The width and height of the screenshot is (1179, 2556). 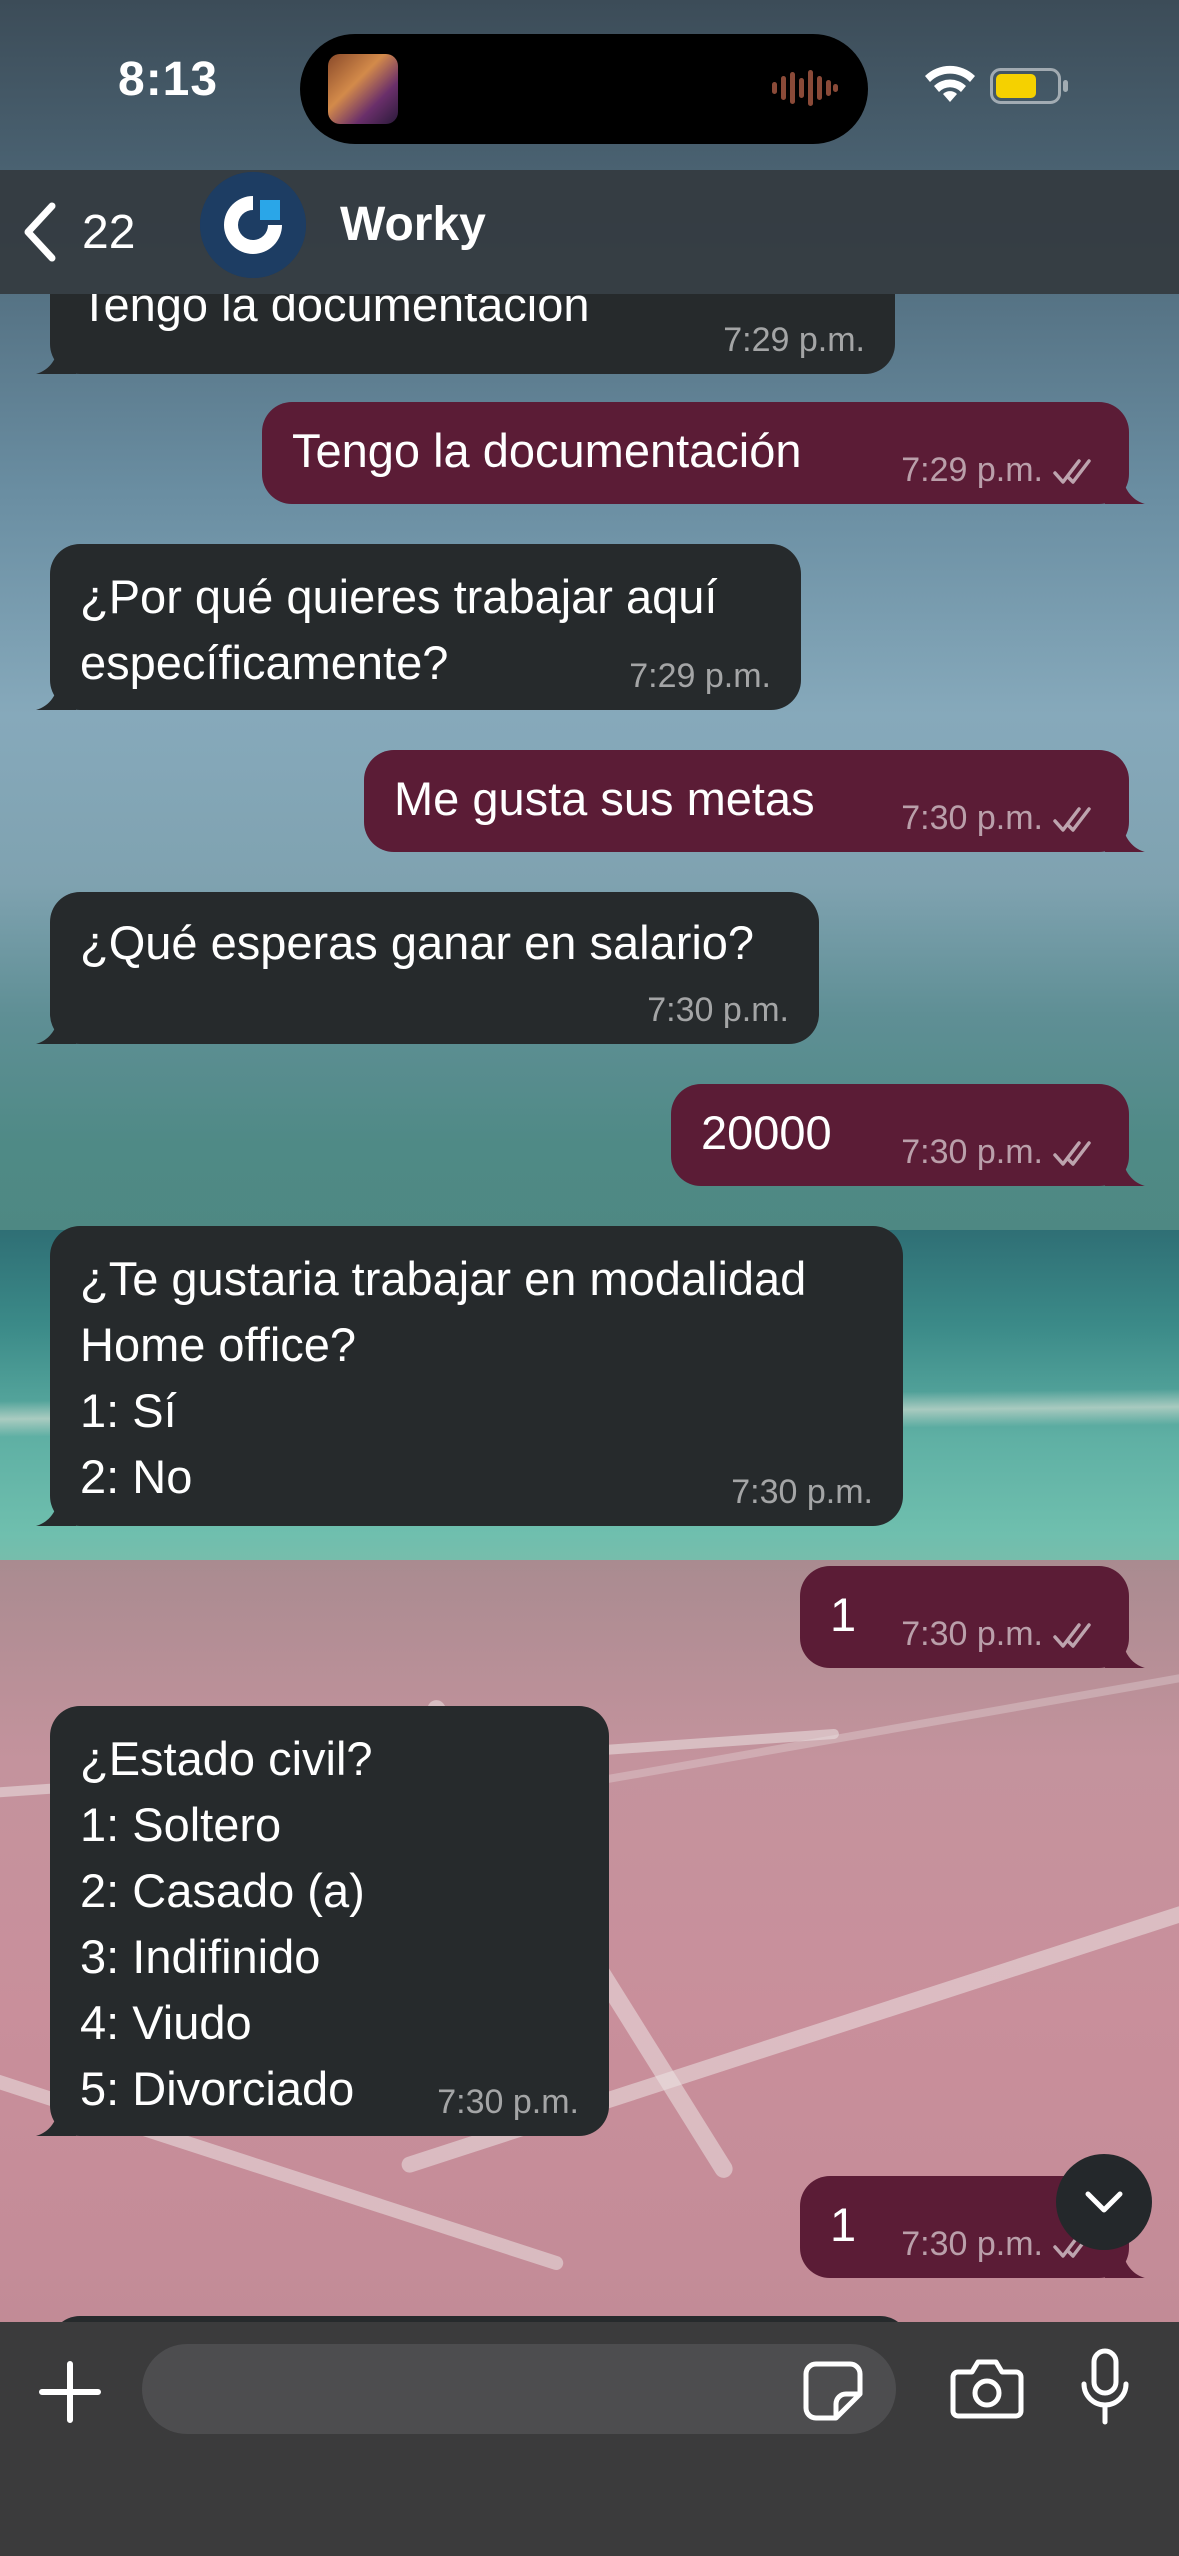 What do you see at coordinates (589, 85) in the screenshot?
I see `status-bar: 8:13` at bounding box center [589, 85].